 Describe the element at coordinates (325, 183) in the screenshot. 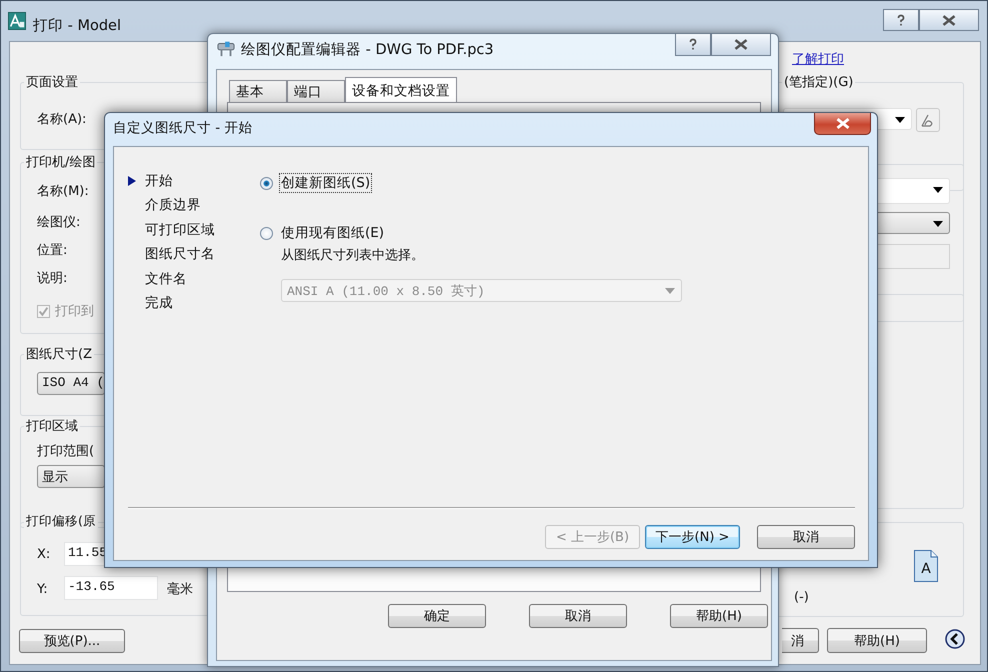

I see `radio-label: 创建新图纸(S)` at that location.